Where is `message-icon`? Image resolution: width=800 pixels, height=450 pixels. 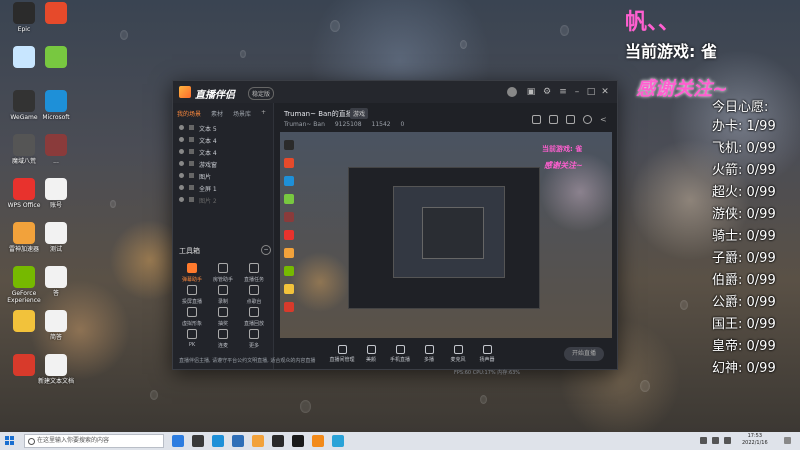 message-icon is located at coordinates (553, 119).